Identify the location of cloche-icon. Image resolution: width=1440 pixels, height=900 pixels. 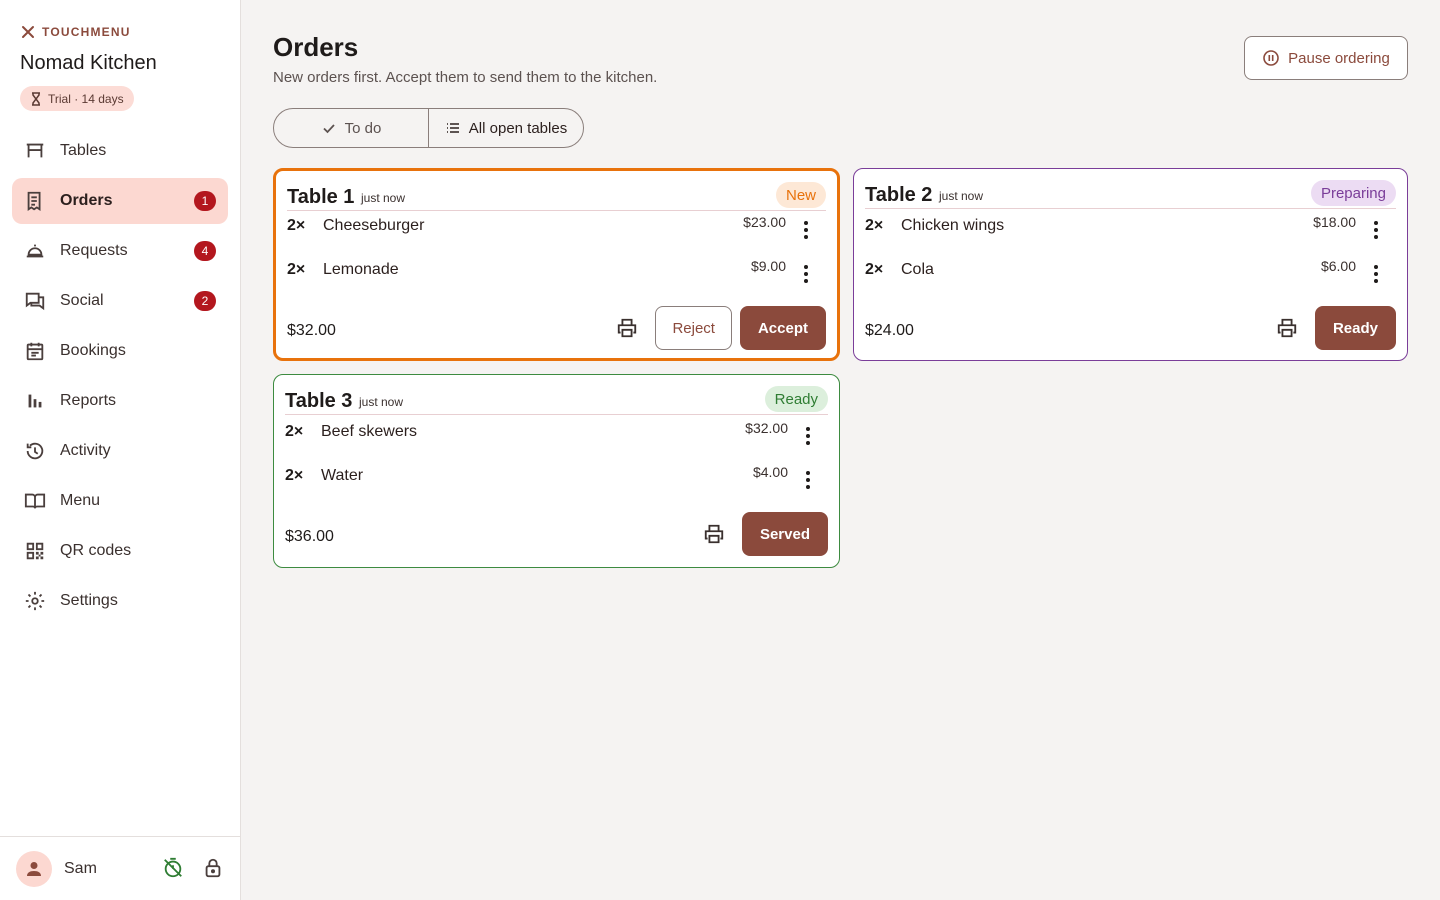
(35, 251).